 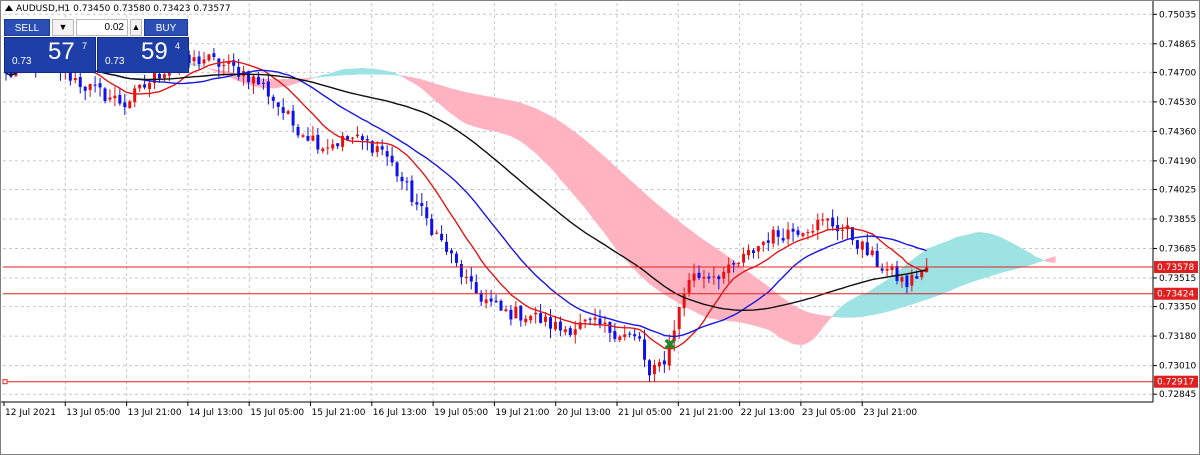 What do you see at coordinates (1177, 308) in the screenshot?
I see `y-tick-label: 0.73350` at bounding box center [1177, 308].